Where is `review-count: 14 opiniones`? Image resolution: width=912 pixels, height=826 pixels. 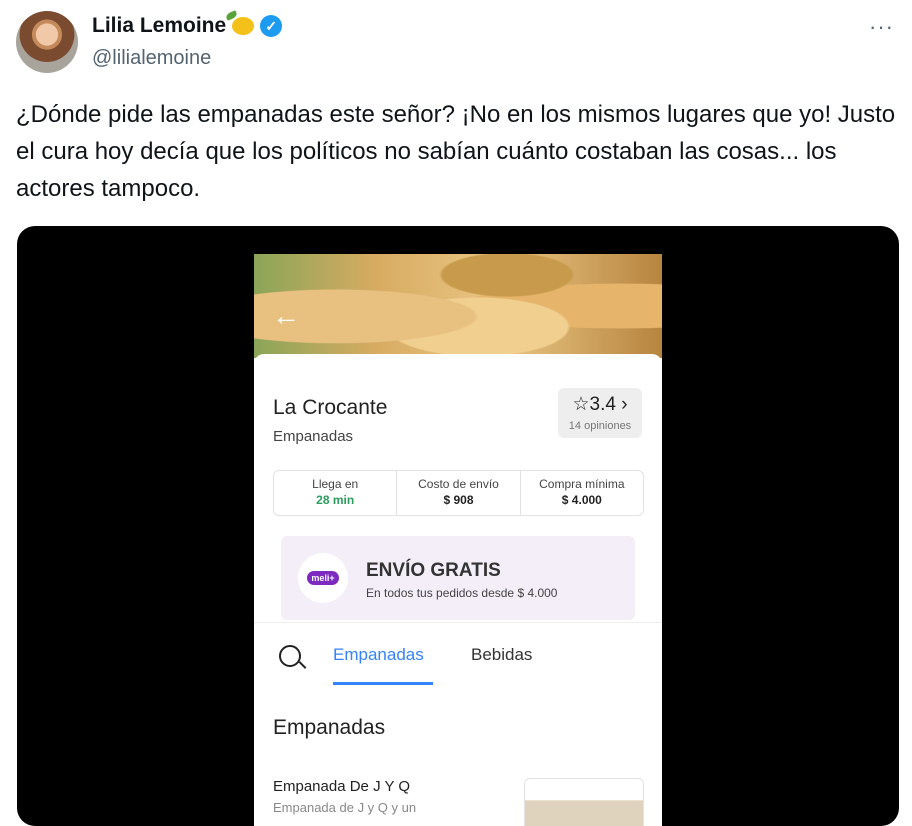
review-count: 14 opiniones is located at coordinates (600, 426).